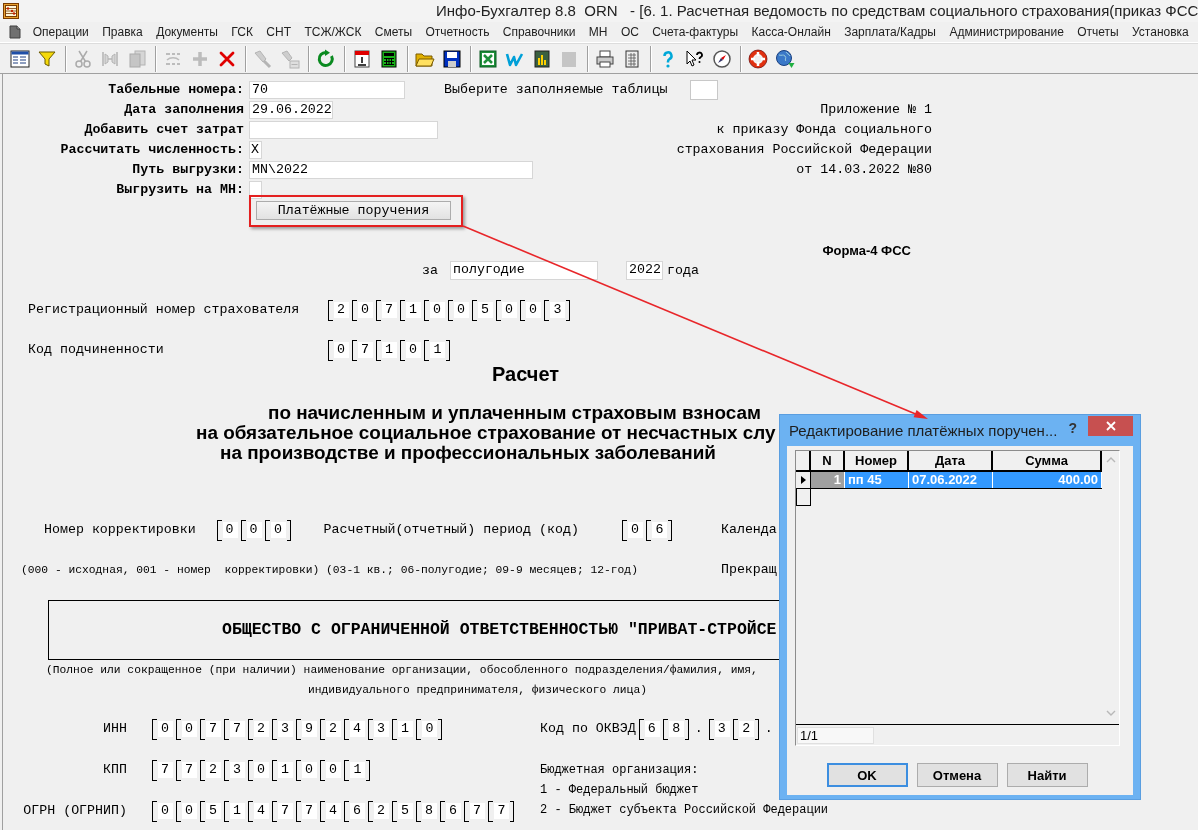 The width and height of the screenshot is (1198, 830). What do you see at coordinates (722, 58) in the screenshot?
I see `compass-icon` at bounding box center [722, 58].